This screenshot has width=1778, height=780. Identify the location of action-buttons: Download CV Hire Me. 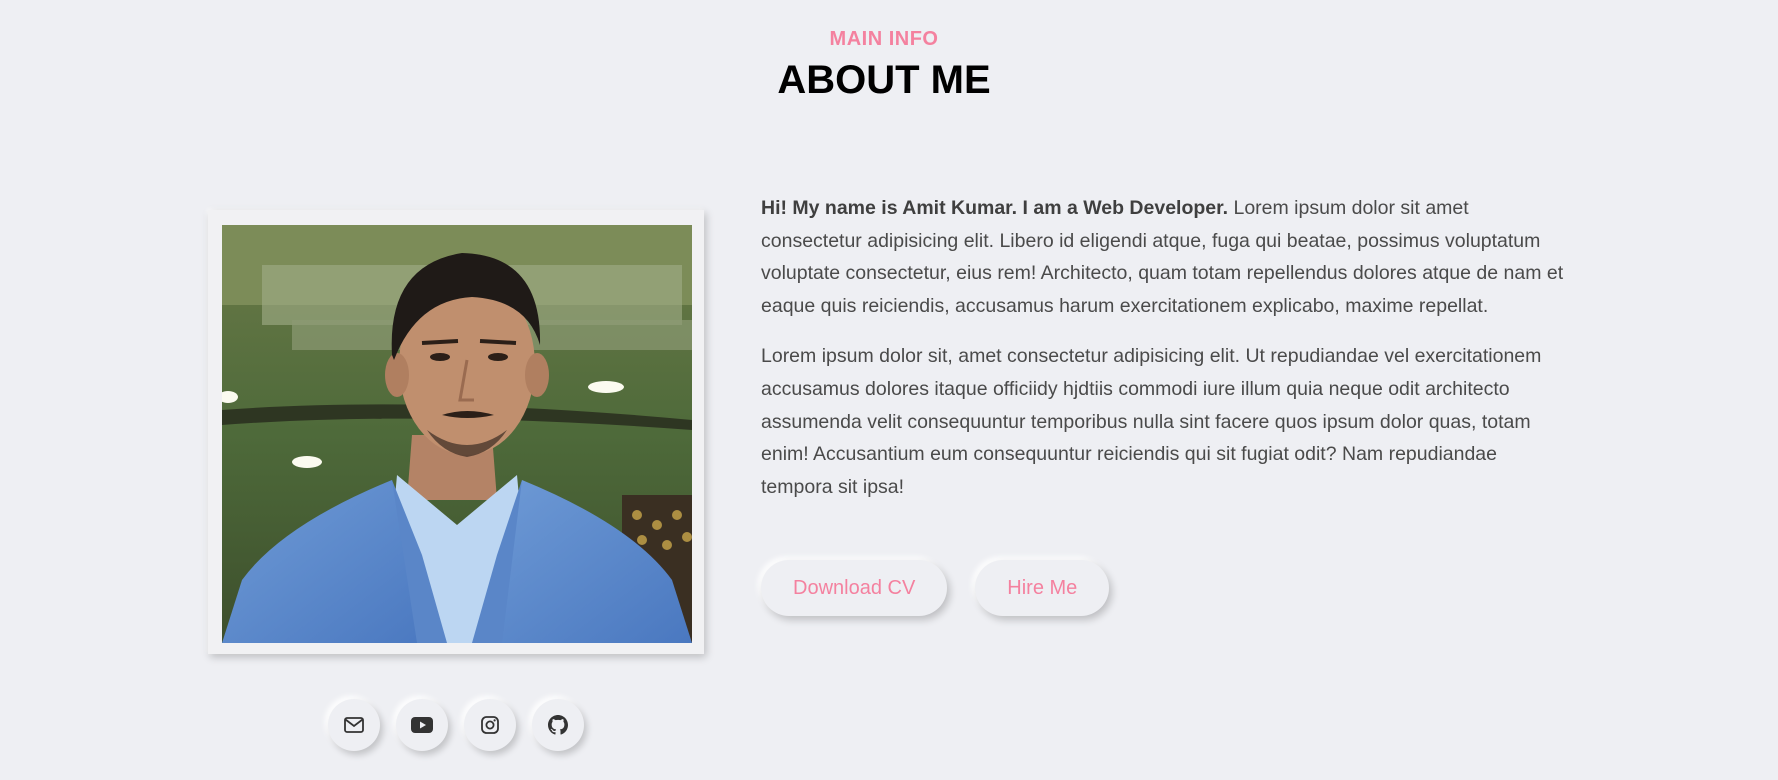
(935, 588).